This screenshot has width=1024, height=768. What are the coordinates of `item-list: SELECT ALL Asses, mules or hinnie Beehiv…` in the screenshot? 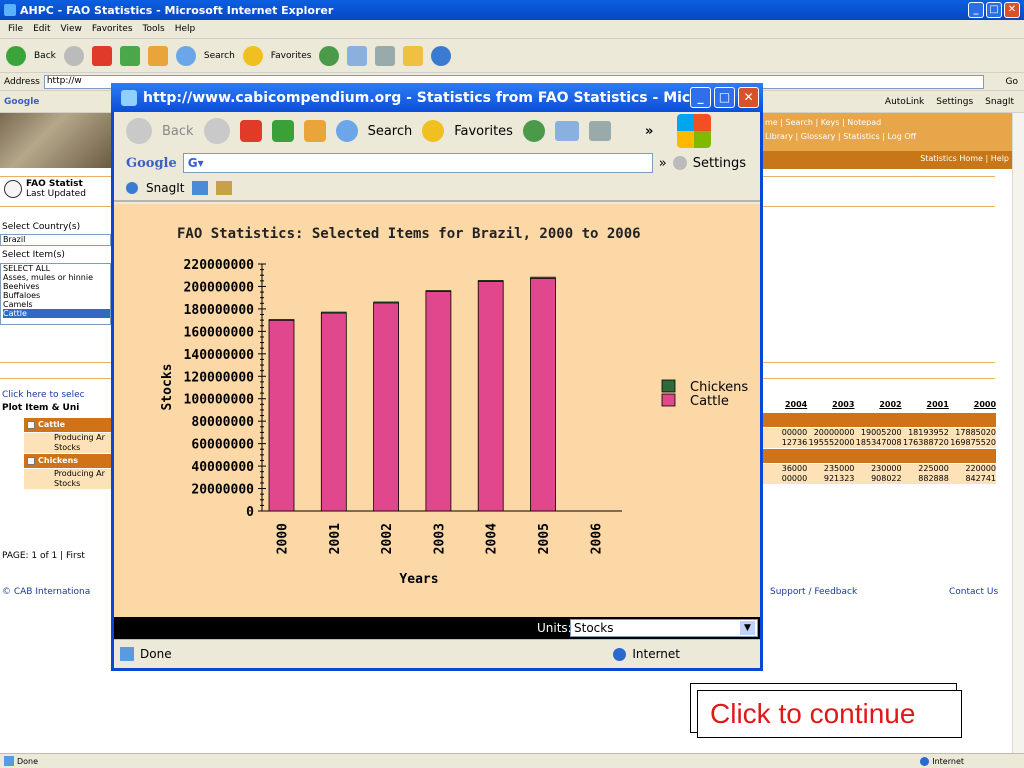 It's located at (55, 294).